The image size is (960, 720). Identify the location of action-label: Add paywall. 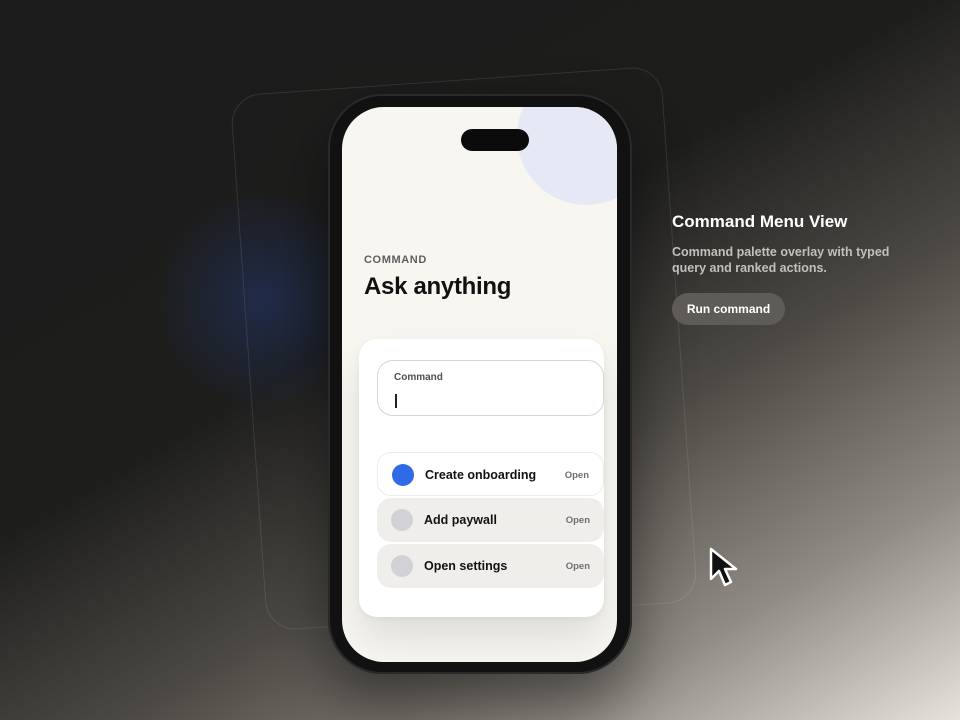
(460, 520).